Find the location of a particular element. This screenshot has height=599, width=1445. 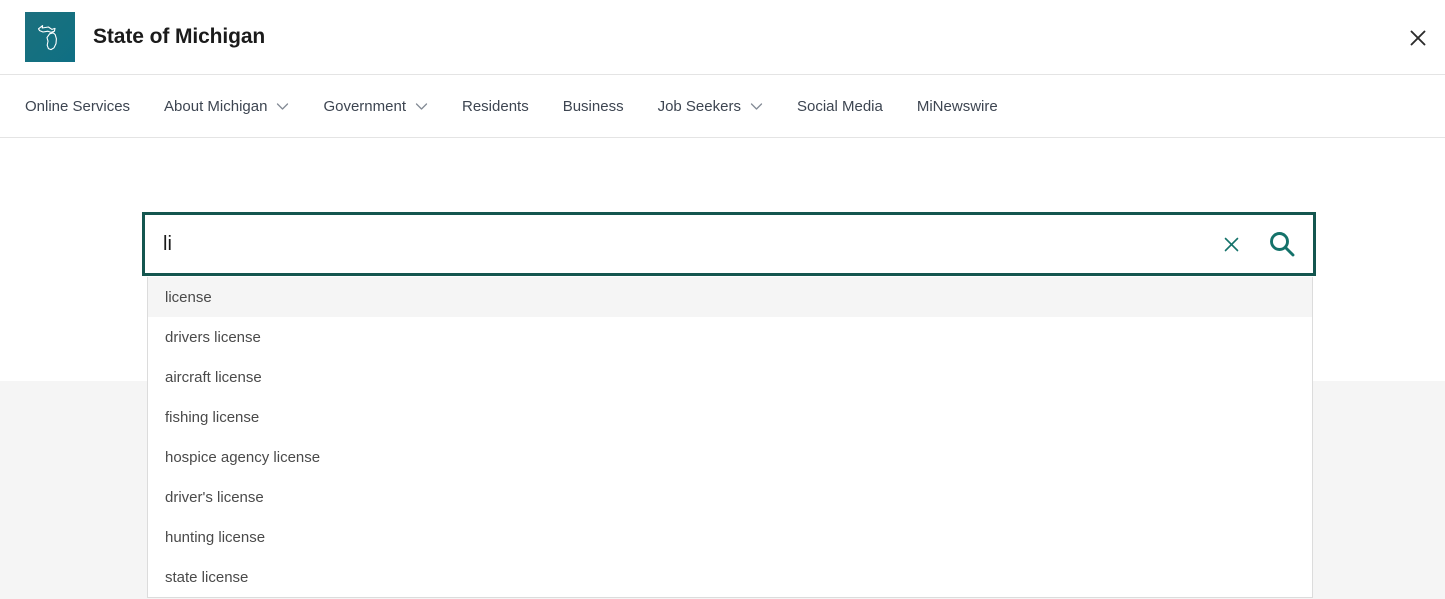

nav-item-minewswire: MiNewswire is located at coordinates (957, 106).